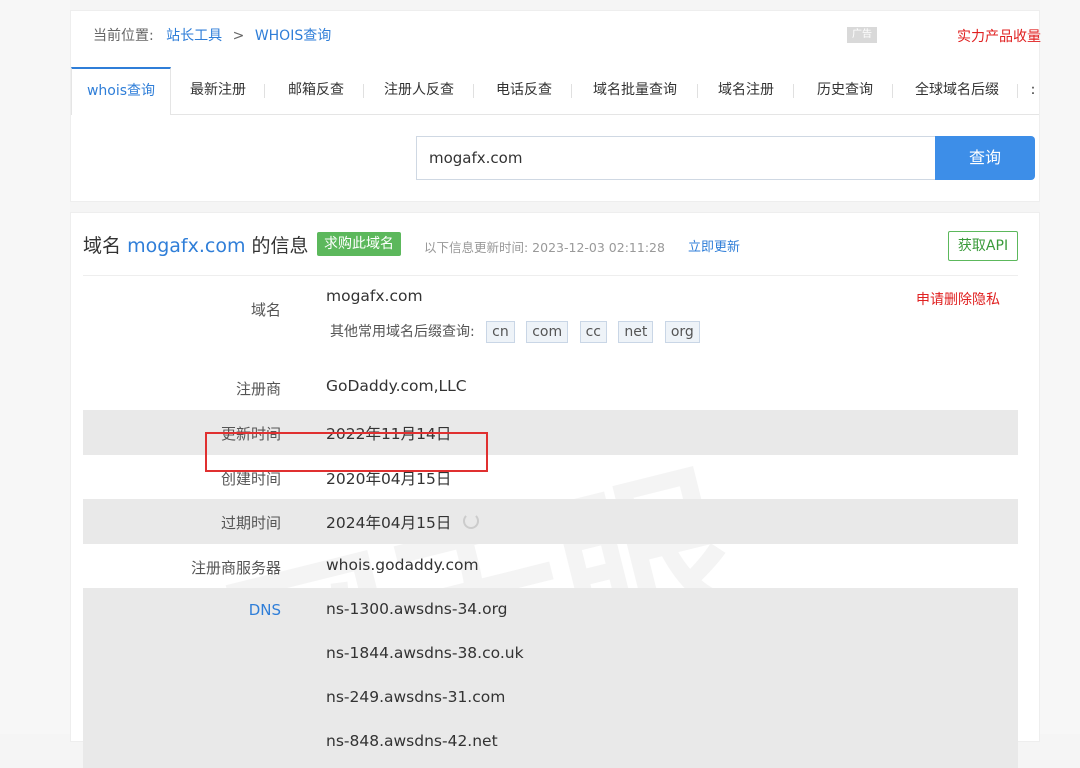  Describe the element at coordinates (186, 246) in the screenshot. I see `info-title-domain: mogafx.com` at that location.